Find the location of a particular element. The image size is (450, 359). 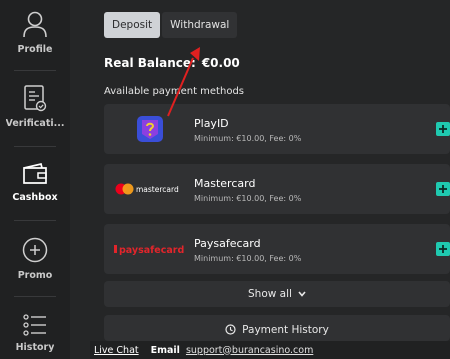

tab-deposit: Deposit is located at coordinates (132, 25).